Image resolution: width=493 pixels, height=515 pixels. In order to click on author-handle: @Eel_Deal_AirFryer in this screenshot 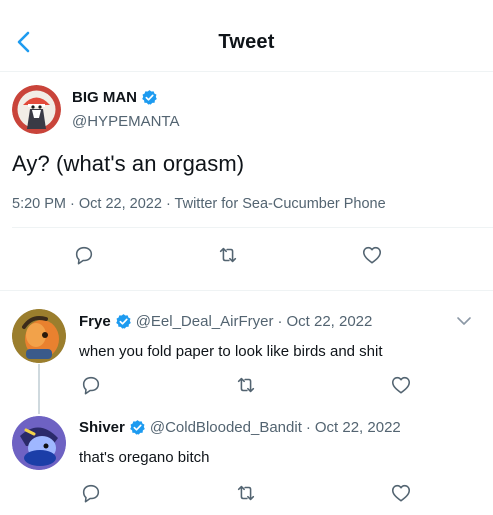, I will do `click(205, 321)`.